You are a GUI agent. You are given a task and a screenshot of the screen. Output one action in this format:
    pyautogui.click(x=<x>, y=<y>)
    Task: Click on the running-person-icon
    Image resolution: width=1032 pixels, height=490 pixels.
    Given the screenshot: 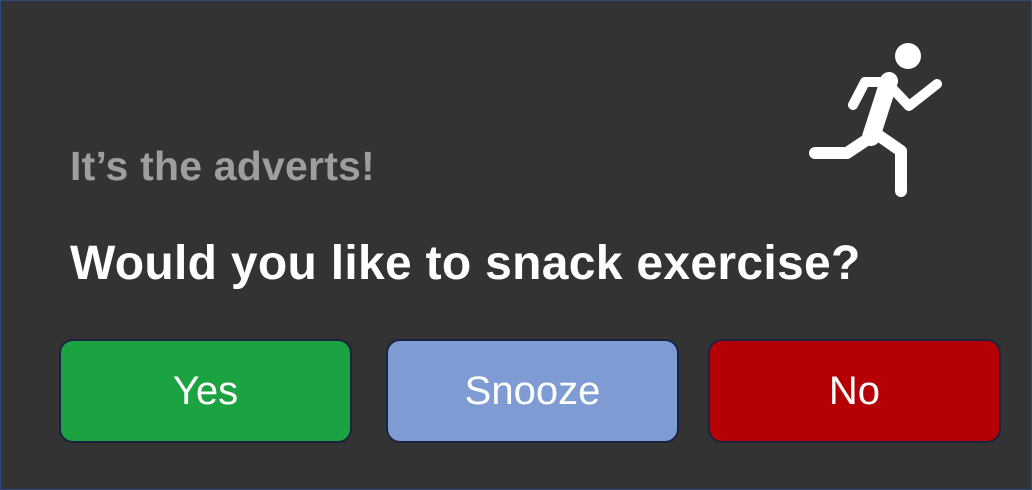 What is the action you would take?
    pyautogui.click(x=876, y=119)
    